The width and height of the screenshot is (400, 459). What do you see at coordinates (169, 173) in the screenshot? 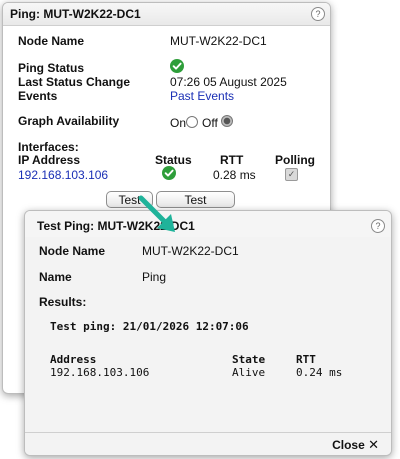
I see `interface-status-ok-icon` at bounding box center [169, 173].